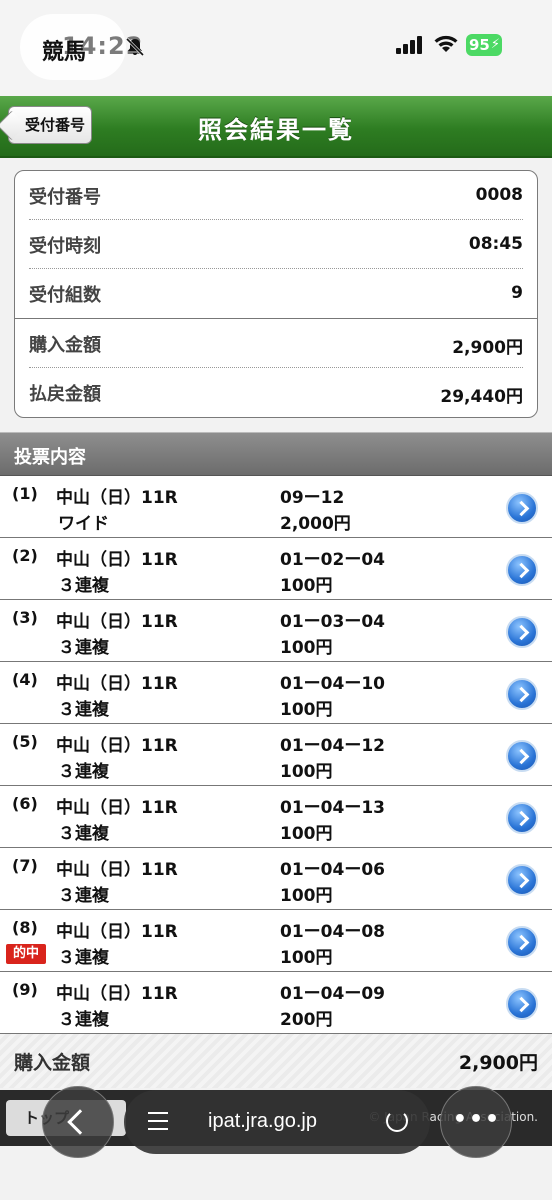 This screenshot has height=1200, width=552. Describe the element at coordinates (26, 954) in the screenshot. I see `hit-badge: 的中` at that location.